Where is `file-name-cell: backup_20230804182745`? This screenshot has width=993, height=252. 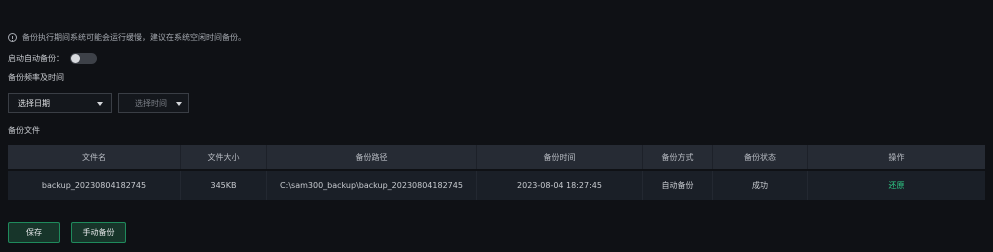 file-name-cell: backup_20230804182745 is located at coordinates (94, 185).